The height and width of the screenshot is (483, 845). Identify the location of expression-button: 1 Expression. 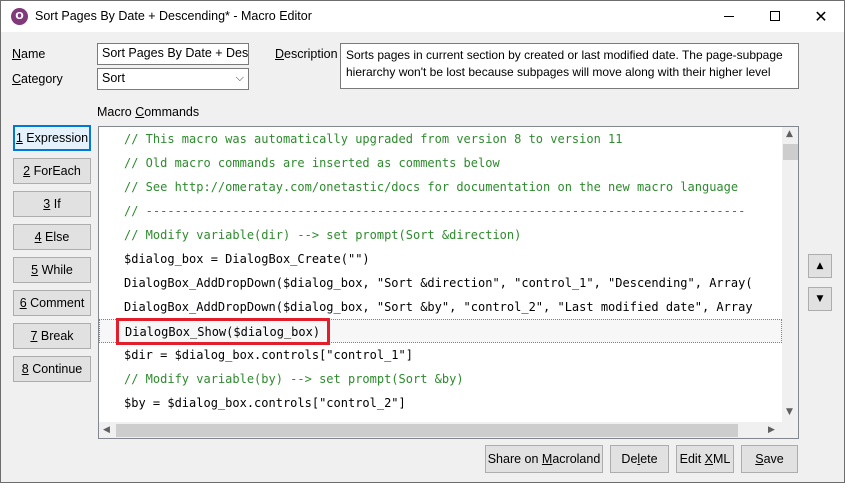
(52, 138).